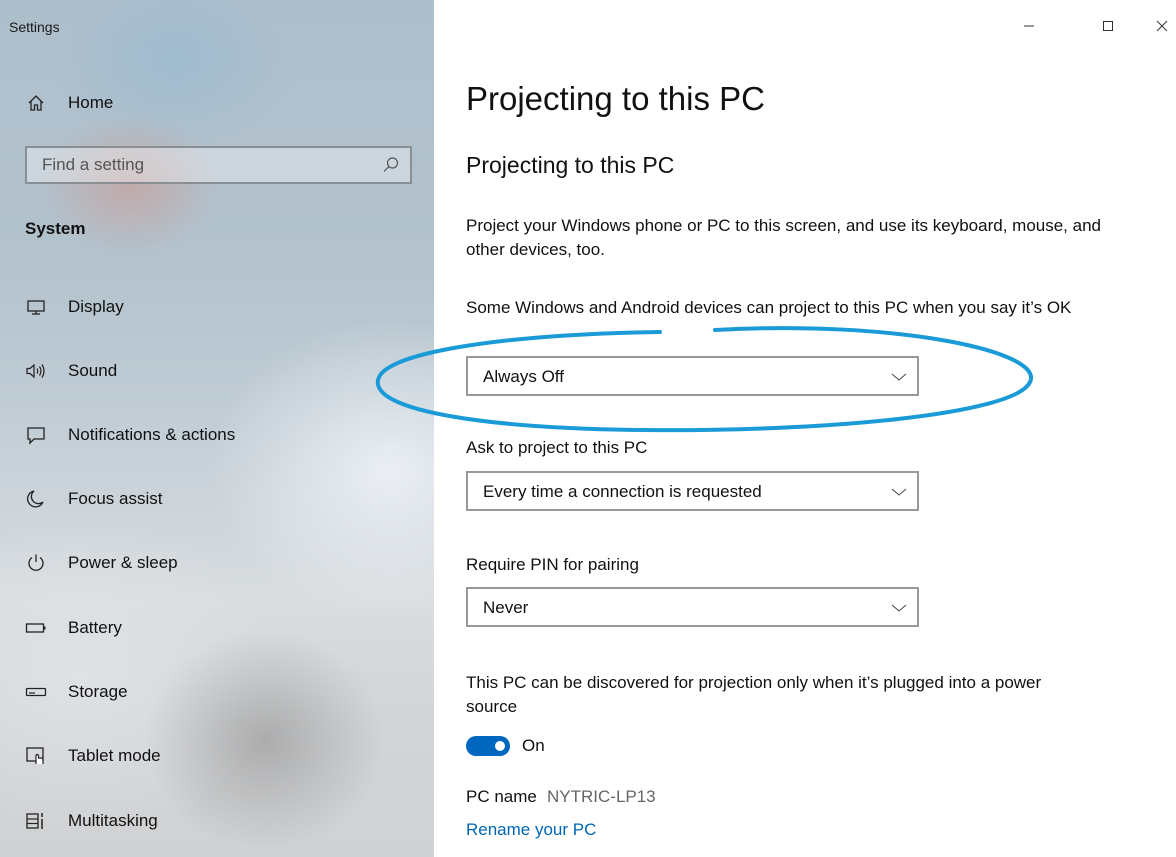 Image resolution: width=1176 pixels, height=857 pixels. Describe the element at coordinates (36, 563) in the screenshot. I see `power-icon` at that location.